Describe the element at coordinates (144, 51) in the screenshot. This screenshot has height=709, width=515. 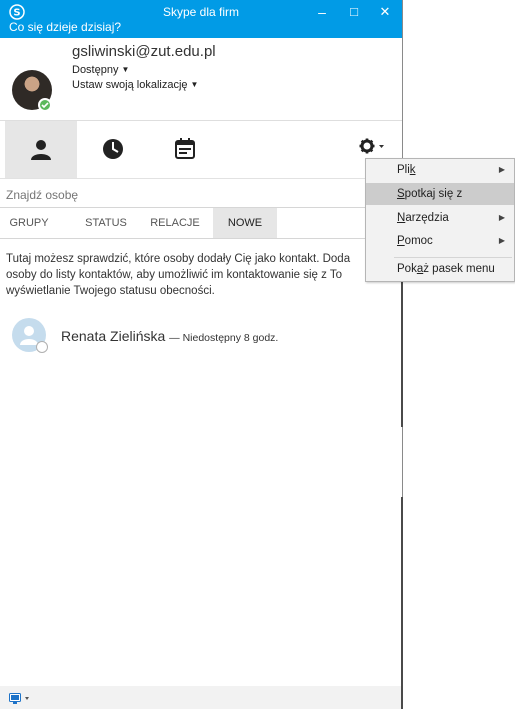
I see `user-email: gsliwinski@zut.edu.pl` at that location.